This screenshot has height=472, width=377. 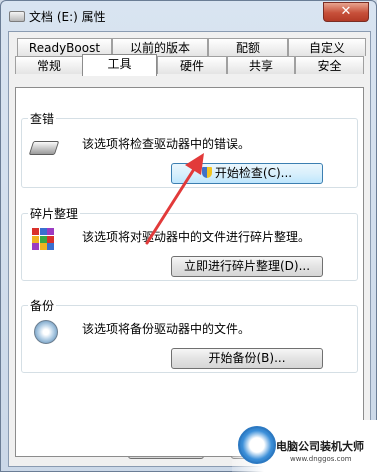 I want to click on watermark: 电脑公司装机大师 www.dnggos.com, so click(x=304, y=446).